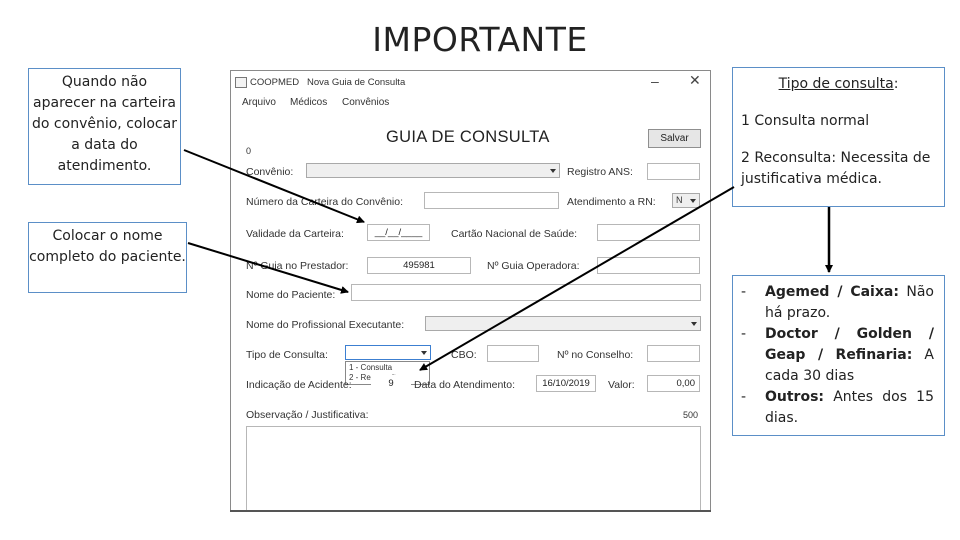 This screenshot has width=960, height=540. Describe the element at coordinates (389, 368) in the screenshot. I see `tipo-consulta-option: 1 - Consulta` at that location.